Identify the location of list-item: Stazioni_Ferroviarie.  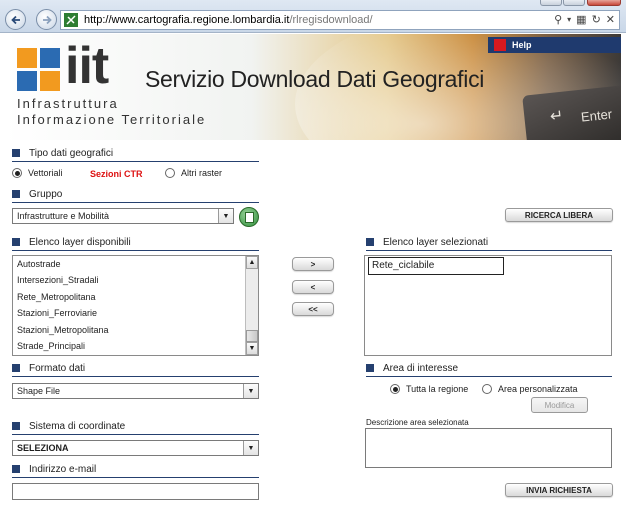
(135, 313).